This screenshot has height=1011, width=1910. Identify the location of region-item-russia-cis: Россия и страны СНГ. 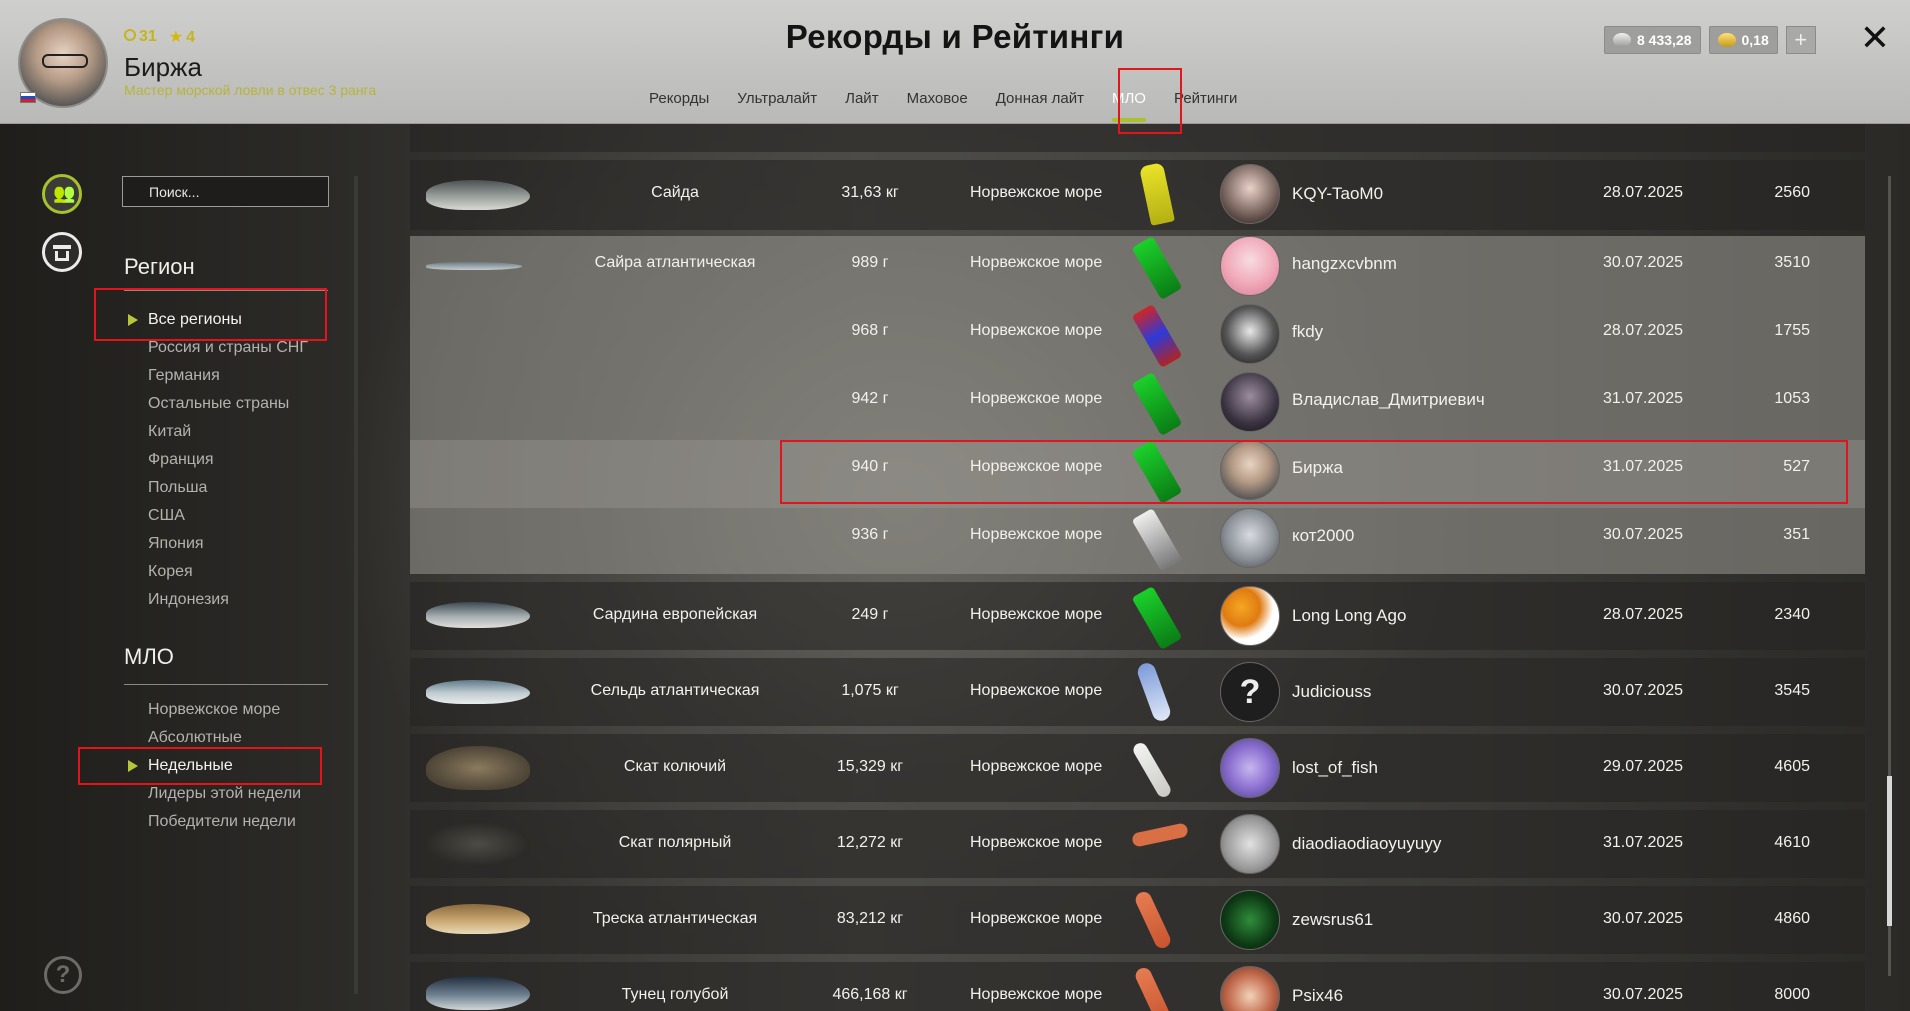
(228, 348).